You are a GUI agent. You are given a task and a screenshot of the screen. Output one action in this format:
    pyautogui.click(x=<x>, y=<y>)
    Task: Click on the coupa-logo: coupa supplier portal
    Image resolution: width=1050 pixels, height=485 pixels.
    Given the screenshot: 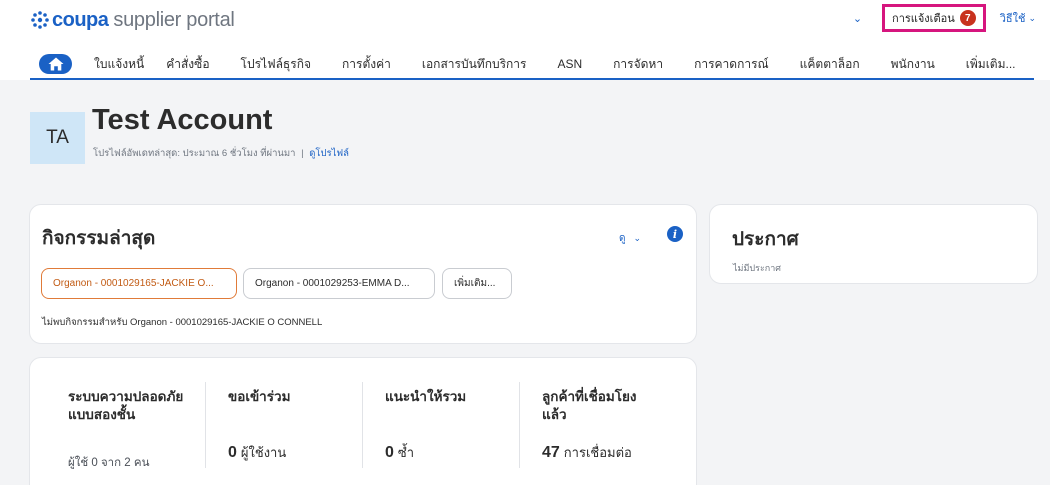 What is the action you would take?
    pyautogui.click(x=132, y=20)
    